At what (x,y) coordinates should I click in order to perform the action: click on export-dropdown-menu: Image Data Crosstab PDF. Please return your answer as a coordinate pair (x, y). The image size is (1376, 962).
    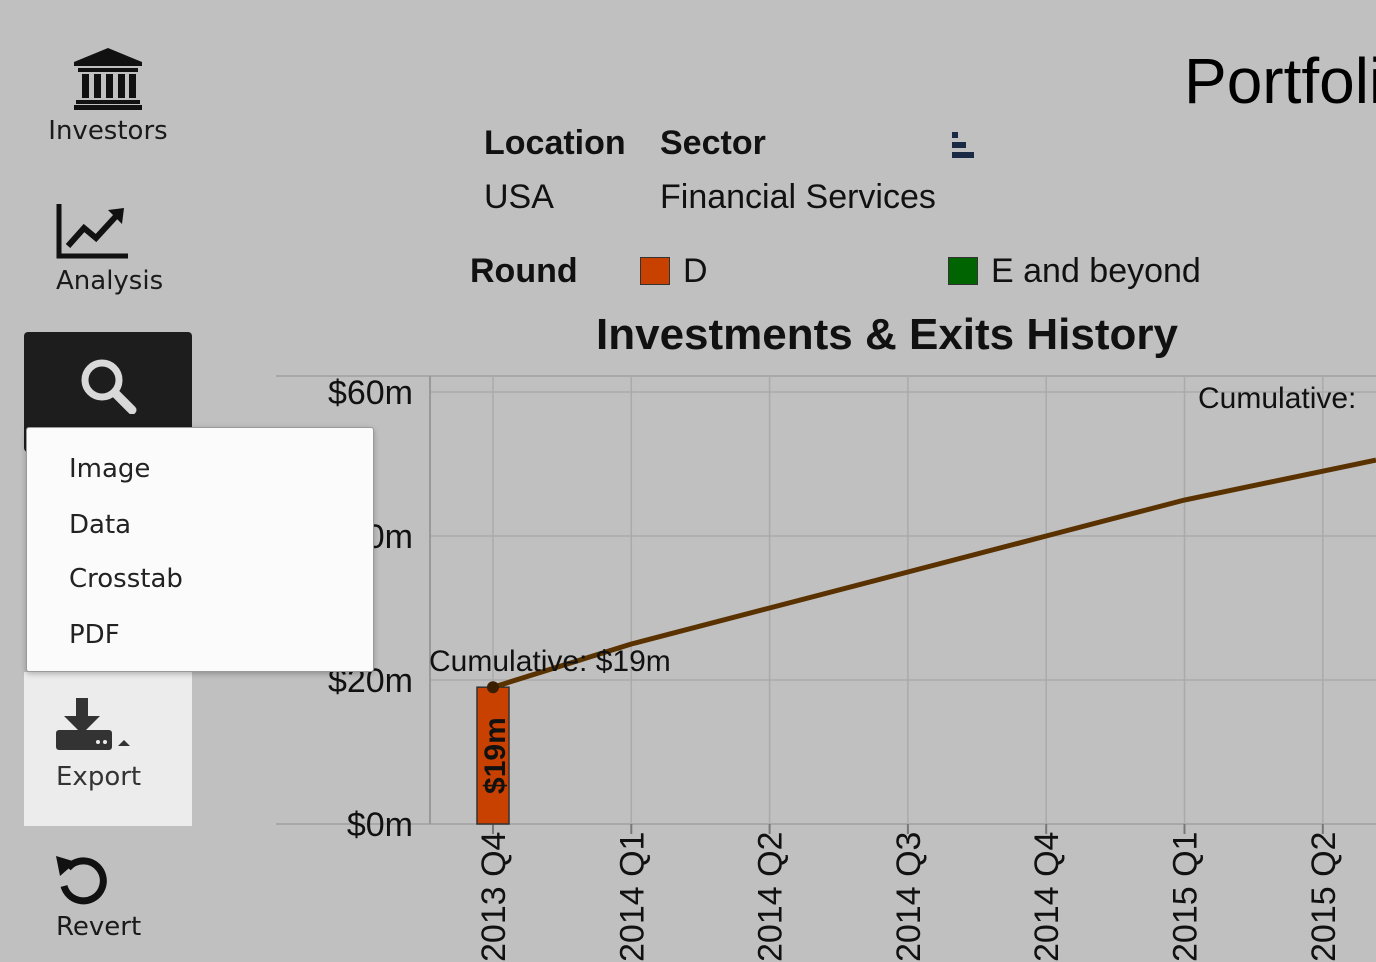
    Looking at the image, I should click on (200, 549).